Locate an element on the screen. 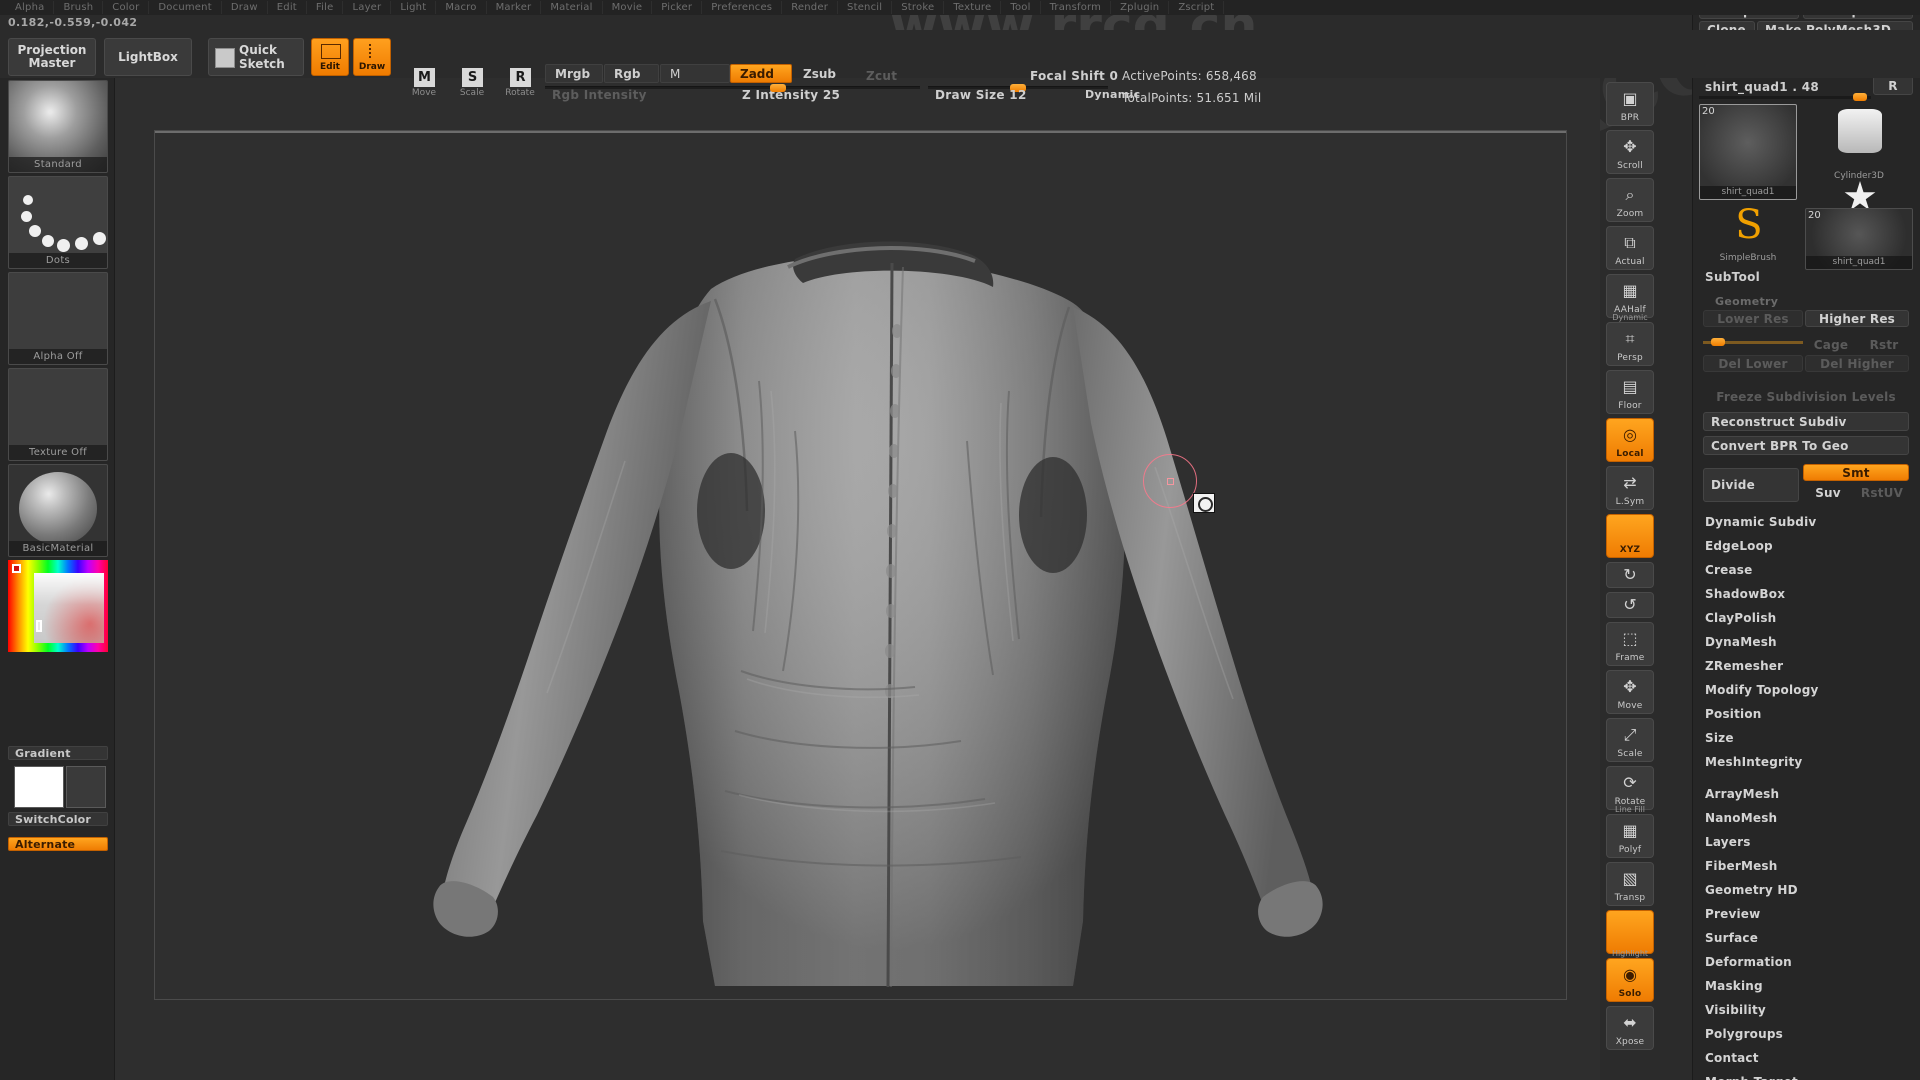  menu-item-document: Document is located at coordinates (185, 7).